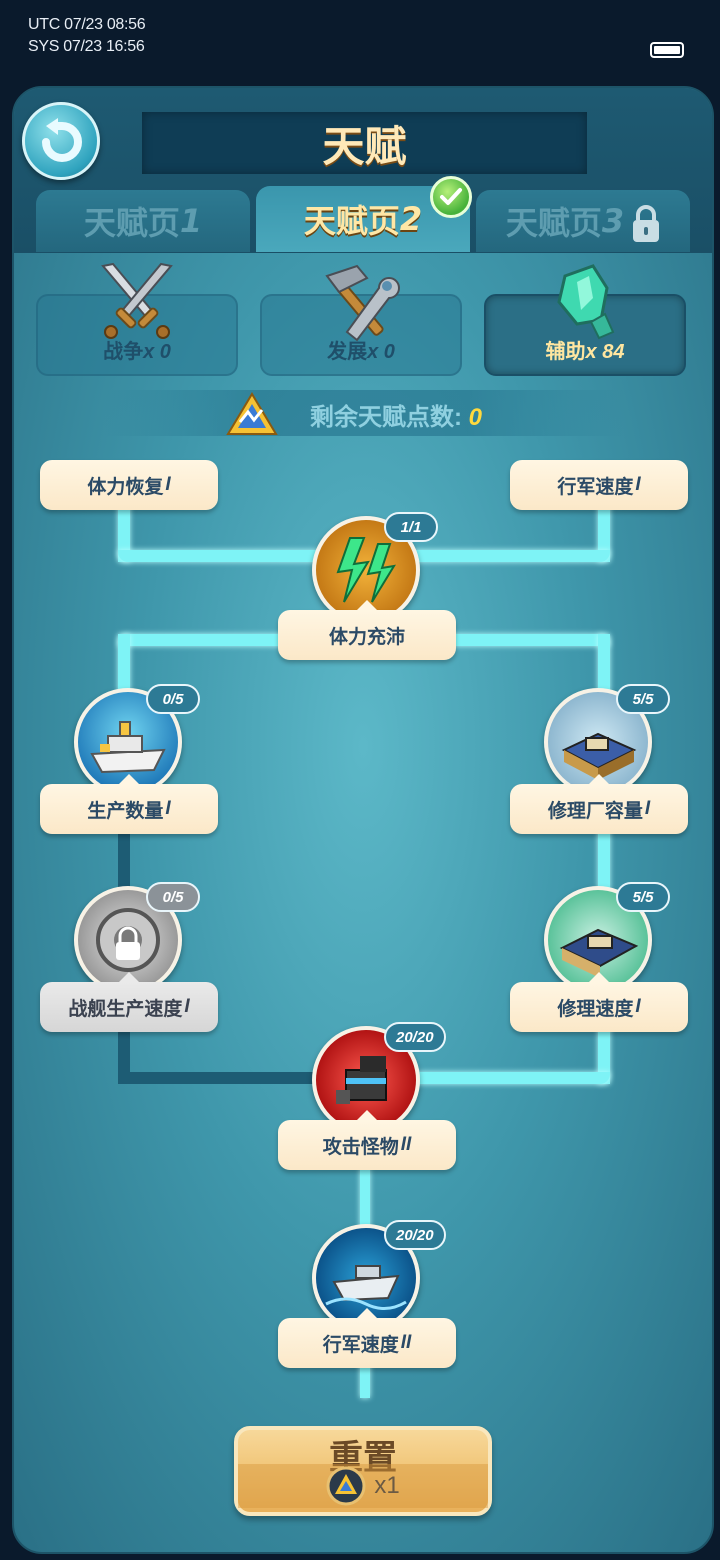  I want to click on crossed-swords-icon, so click(137, 300).